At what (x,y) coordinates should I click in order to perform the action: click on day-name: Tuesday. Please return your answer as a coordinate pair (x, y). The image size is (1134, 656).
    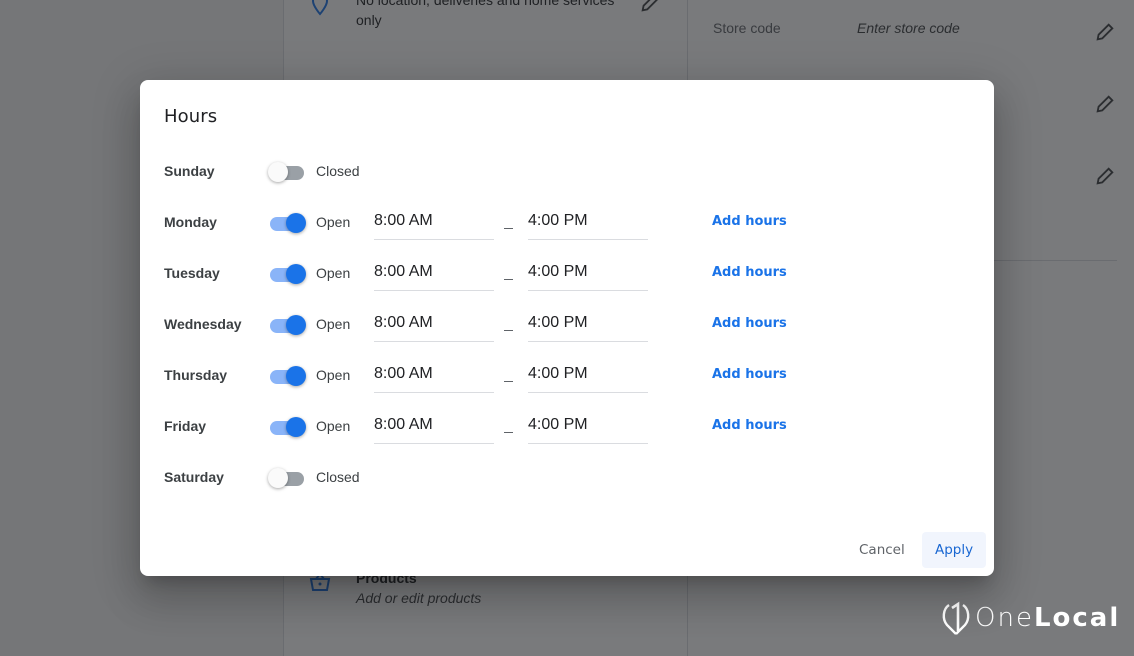
    Looking at the image, I should click on (192, 273).